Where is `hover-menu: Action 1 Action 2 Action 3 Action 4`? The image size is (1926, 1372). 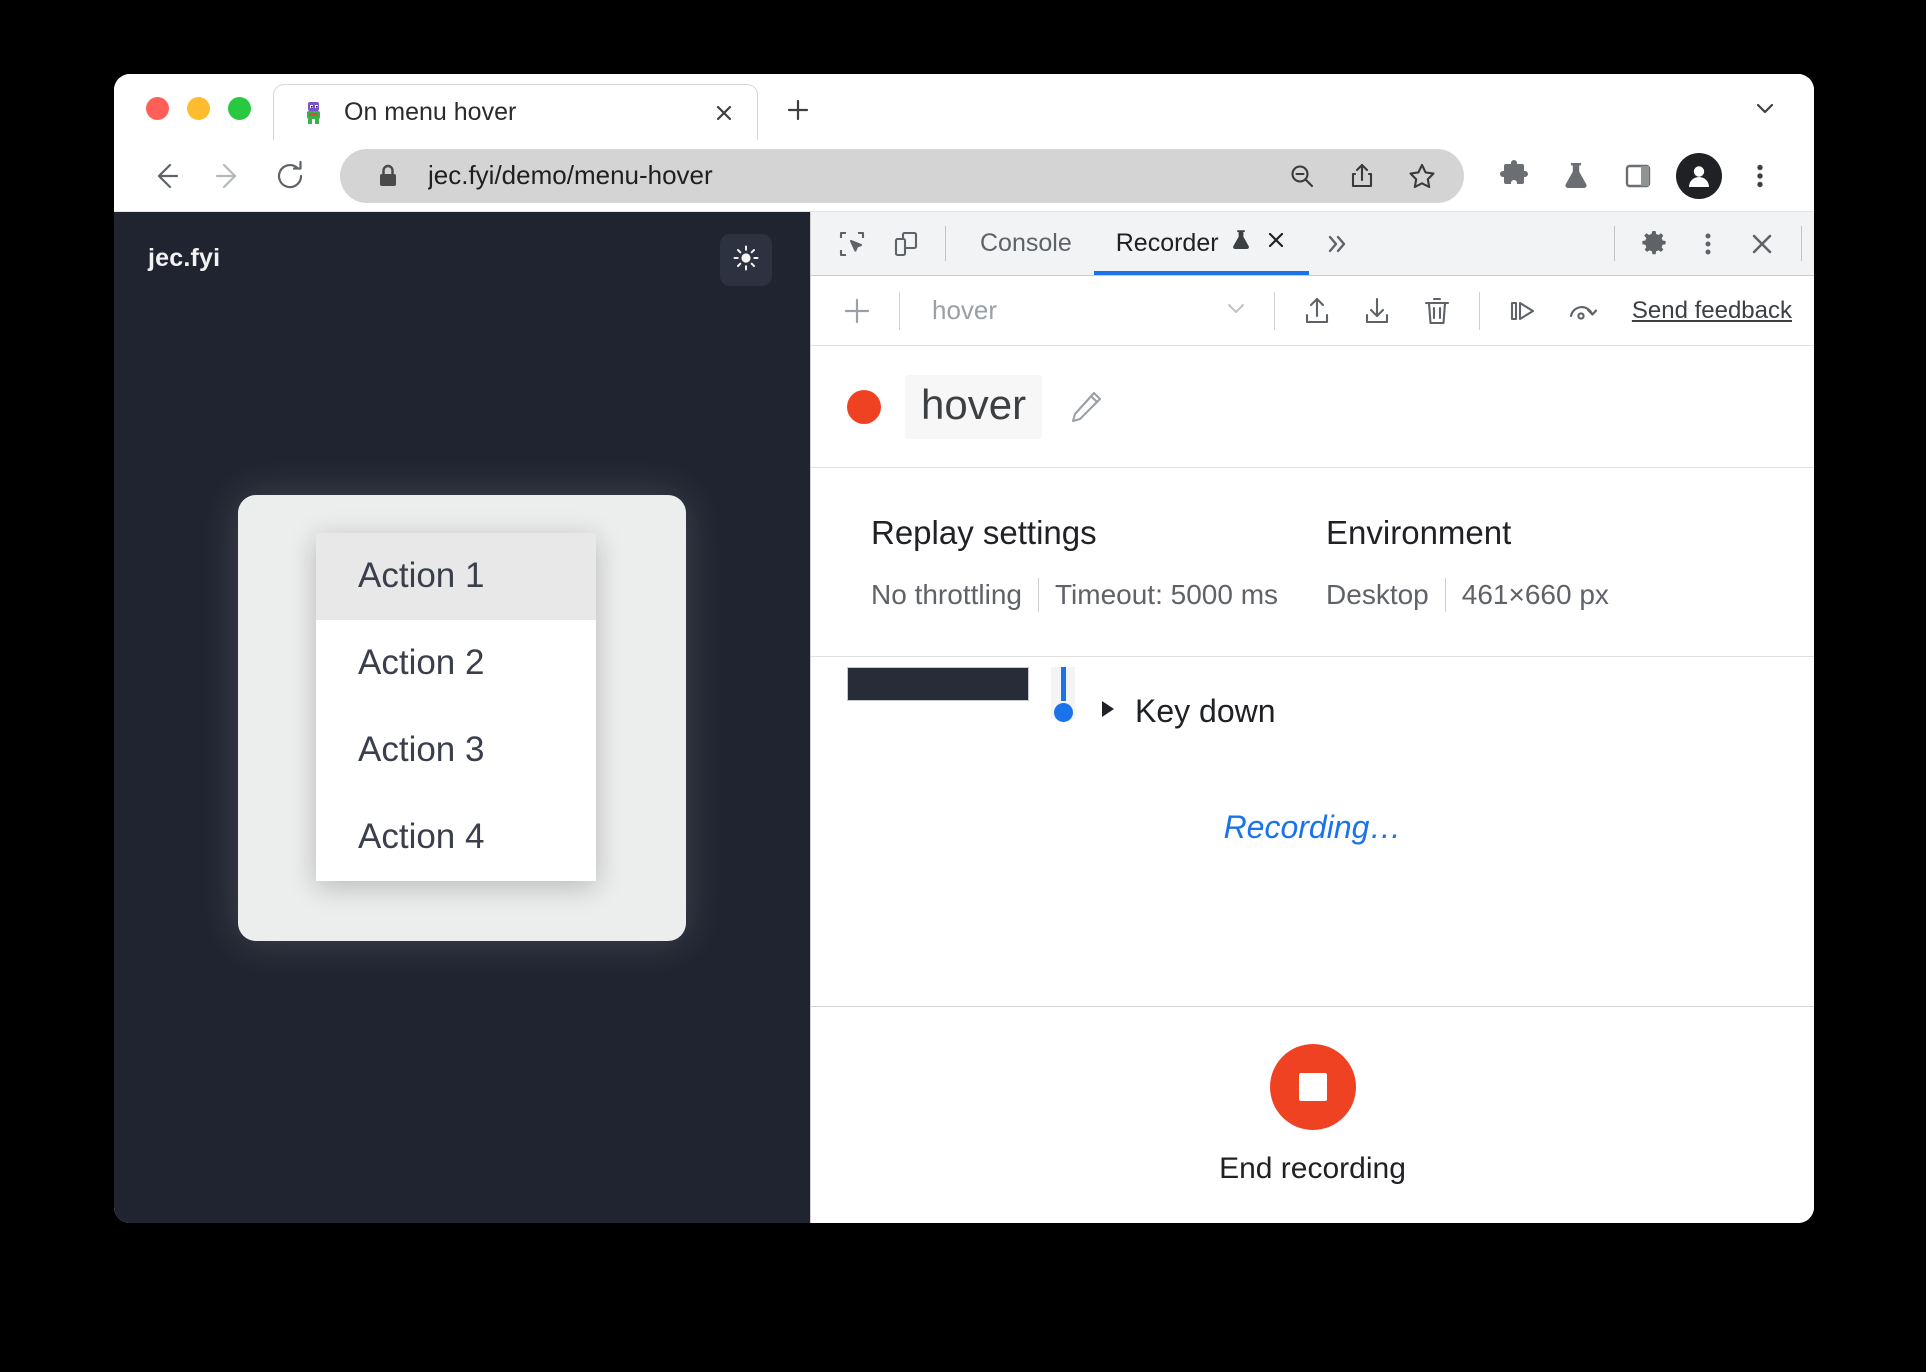 hover-menu: Action 1 Action 2 Action 3 Action 4 is located at coordinates (456, 706).